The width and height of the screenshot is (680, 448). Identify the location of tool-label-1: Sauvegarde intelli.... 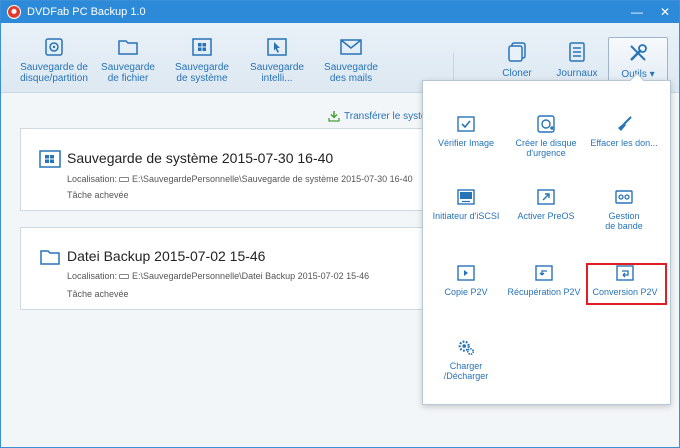
(277, 73).